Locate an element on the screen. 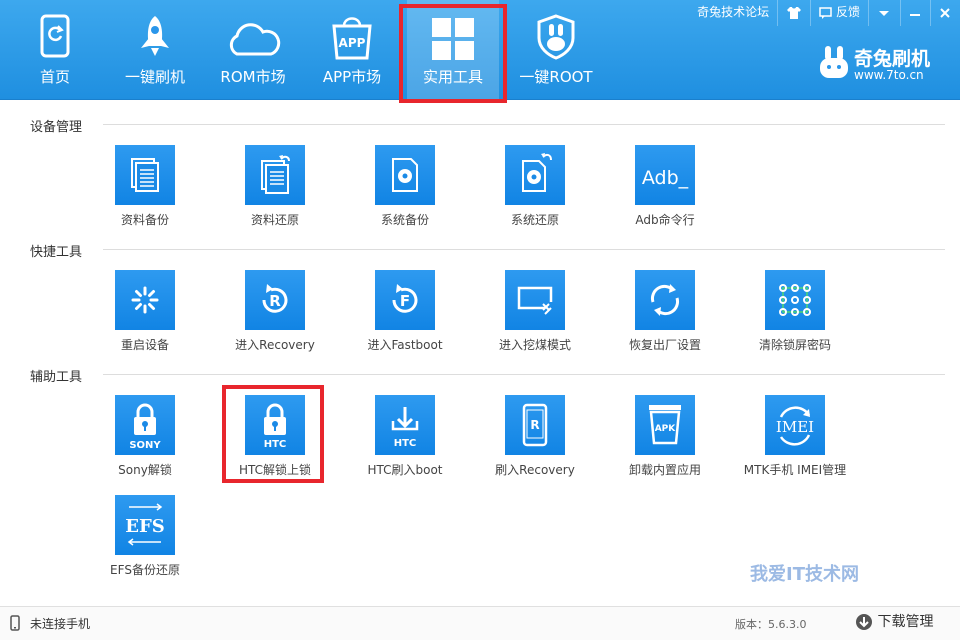 The height and width of the screenshot is (640, 960). tool-htc-boot: HTC HTC刷入boot is located at coordinates (405, 450).